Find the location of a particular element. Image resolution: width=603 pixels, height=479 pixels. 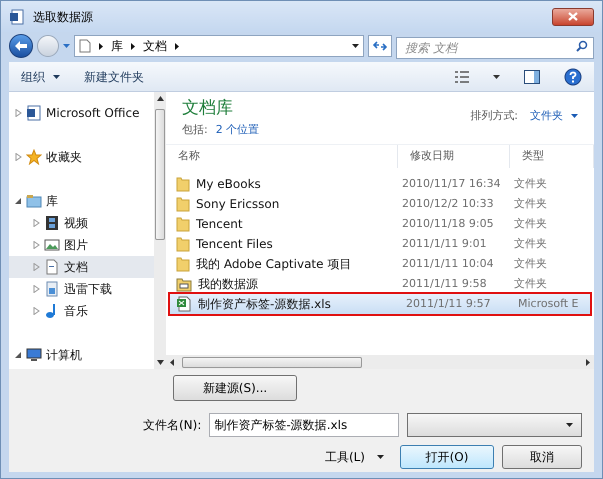

scrollbar is located at coordinates (160, 230).